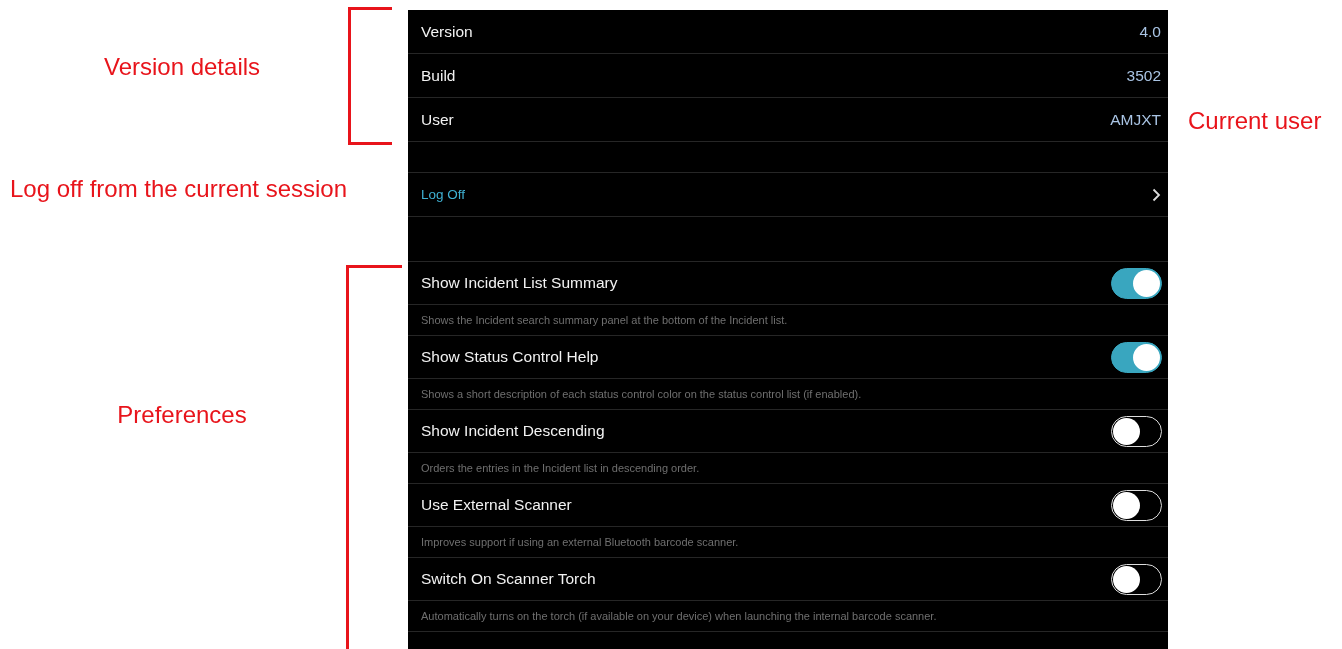 This screenshot has height=649, width=1342. Describe the element at coordinates (513, 431) in the screenshot. I see `setting-label: Show Incident Descending` at that location.